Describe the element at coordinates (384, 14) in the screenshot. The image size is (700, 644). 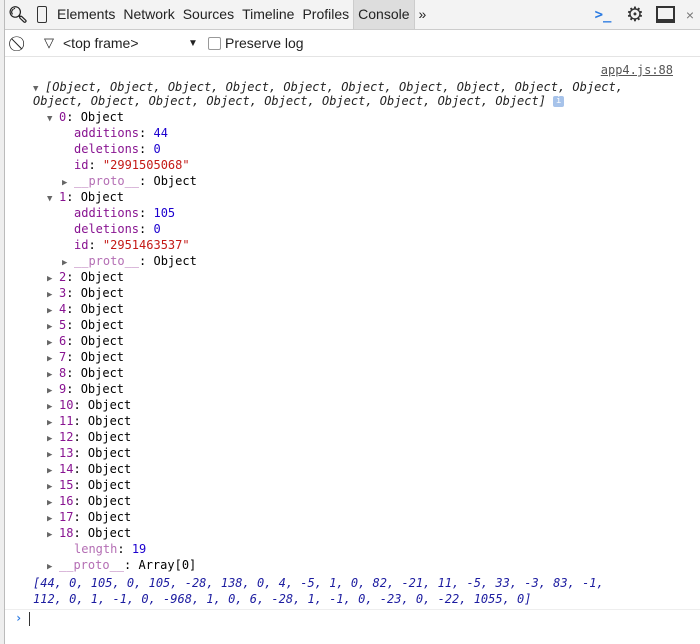
I see `tab-console: Console` at that location.